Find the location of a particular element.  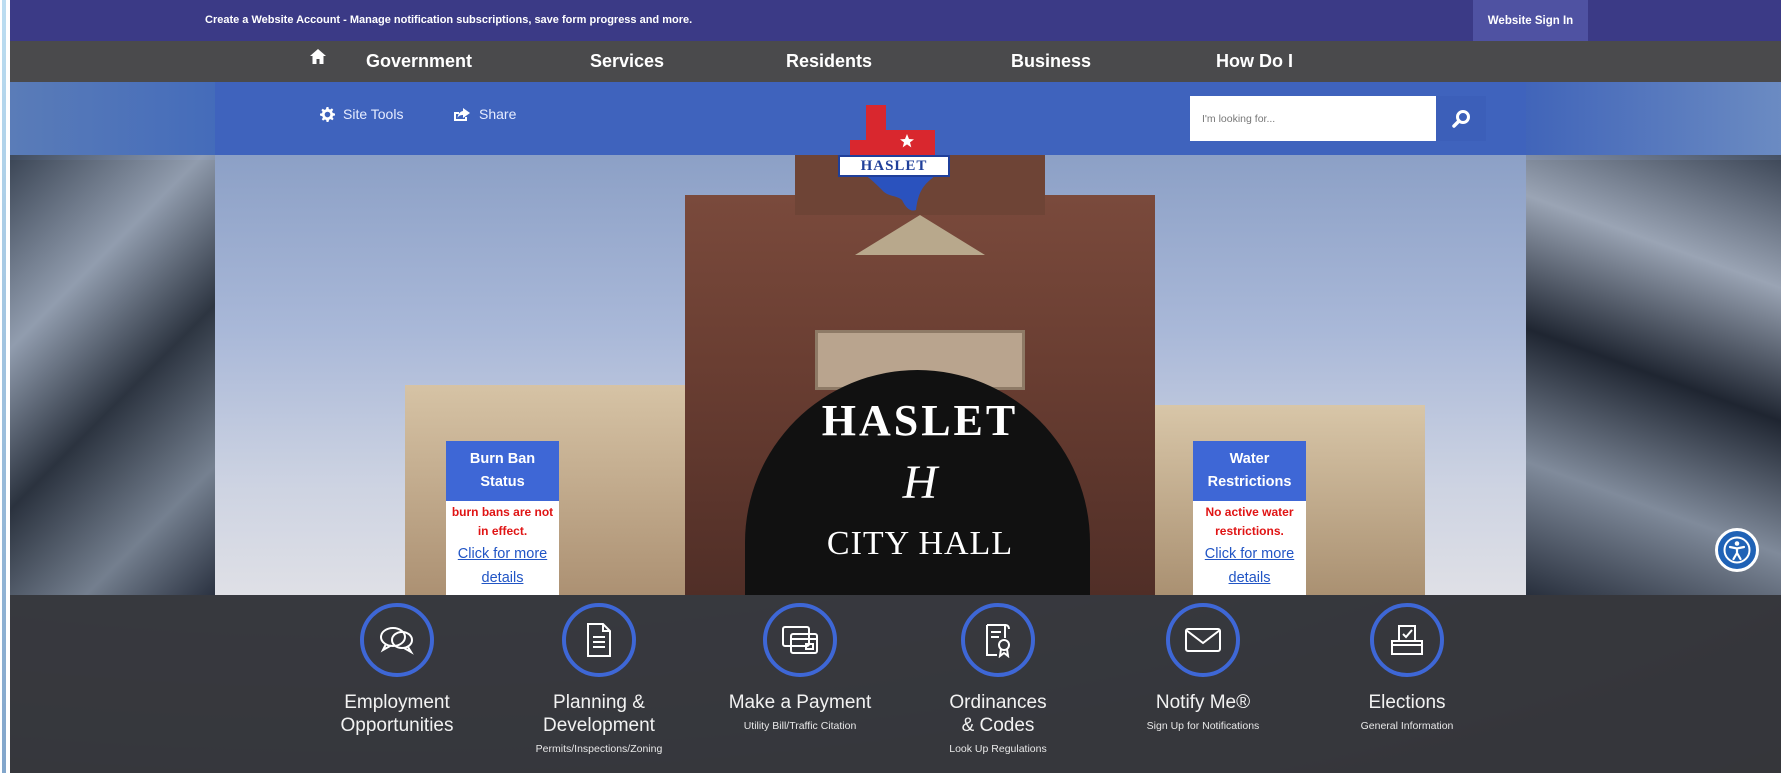

site-tools-button: Site Tools is located at coordinates (361, 114).